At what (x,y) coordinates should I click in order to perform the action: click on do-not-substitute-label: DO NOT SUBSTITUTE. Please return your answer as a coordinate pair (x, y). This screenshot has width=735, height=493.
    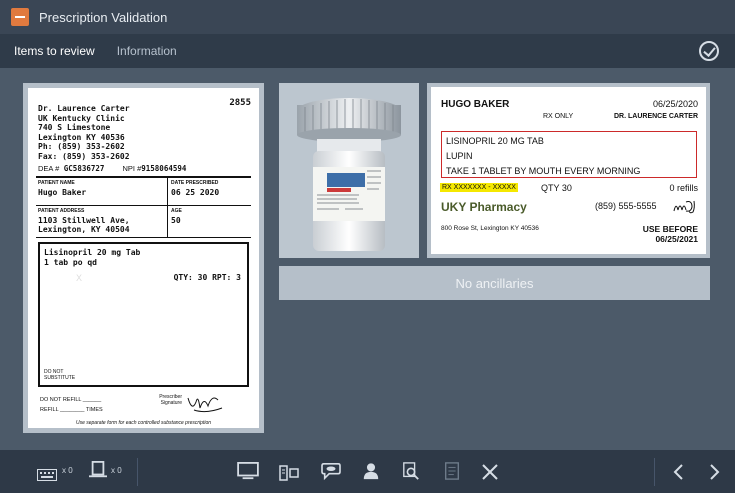
    Looking at the image, I should click on (60, 375).